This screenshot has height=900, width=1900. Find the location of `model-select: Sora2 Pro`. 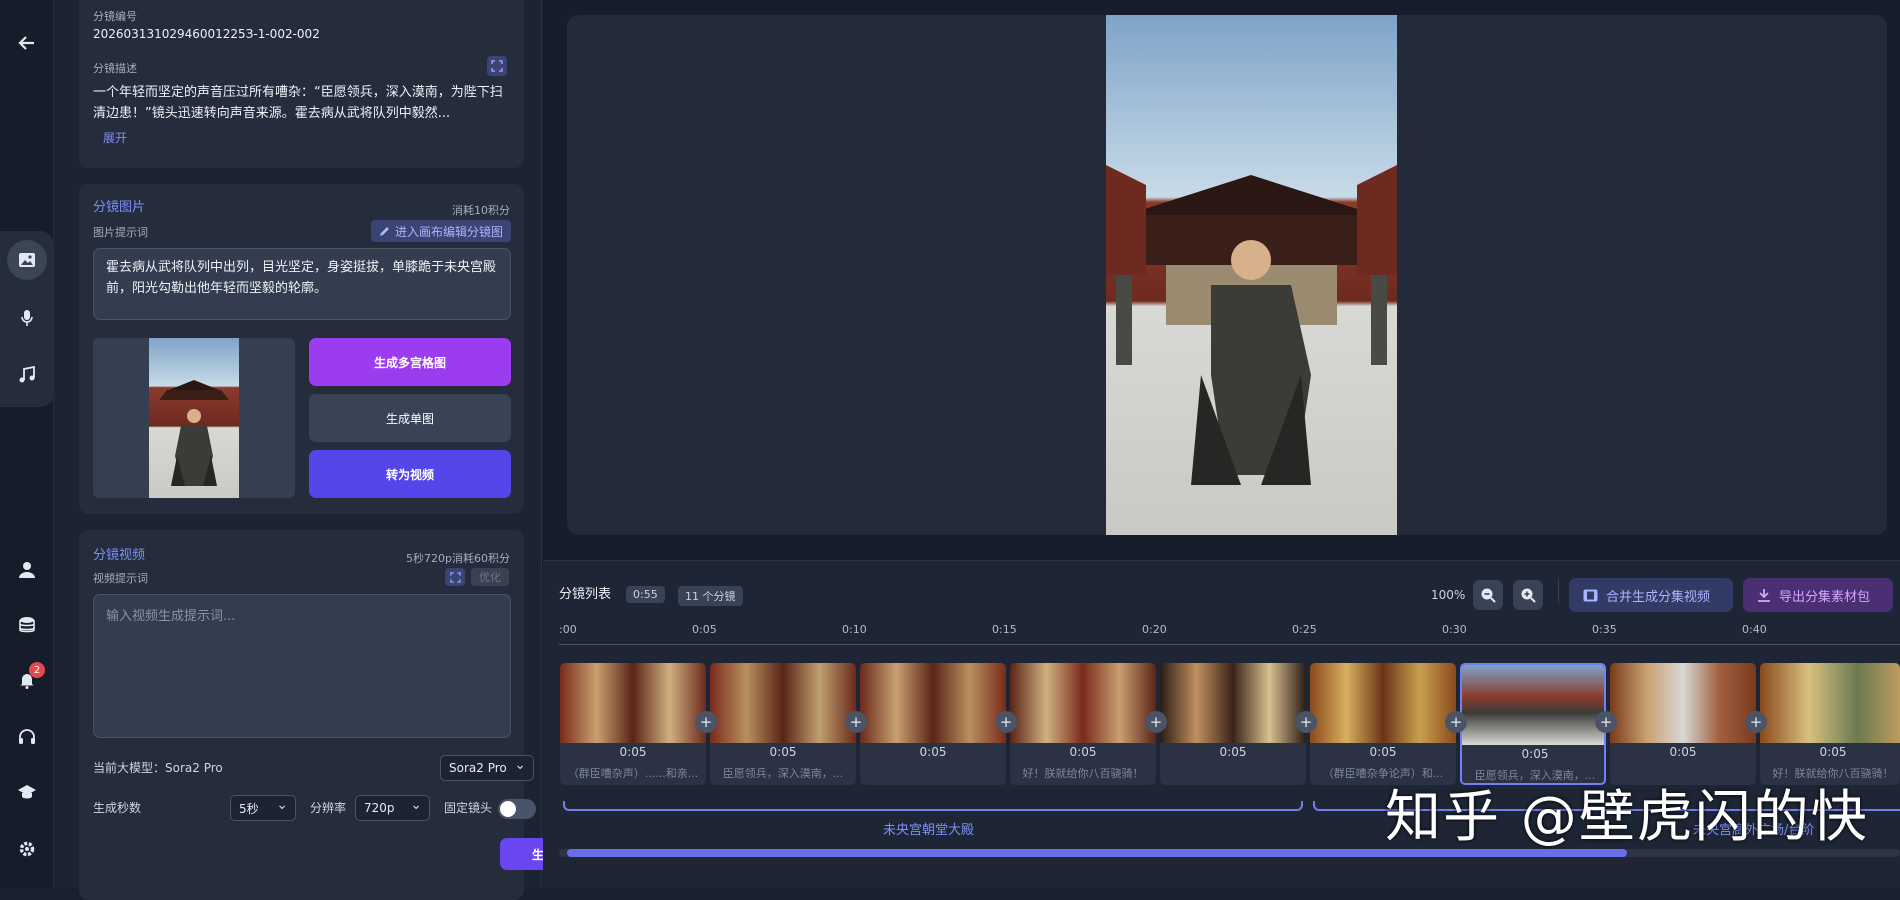

model-select: Sora2 Pro is located at coordinates (487, 768).